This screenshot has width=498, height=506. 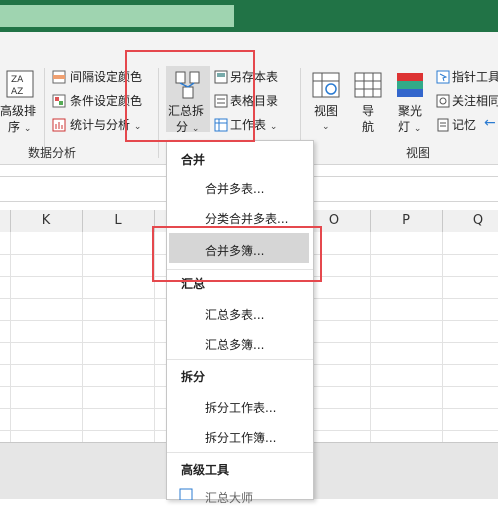 I want to click on spotlight-label-2: 灯 ⌄, so click(x=409, y=128).